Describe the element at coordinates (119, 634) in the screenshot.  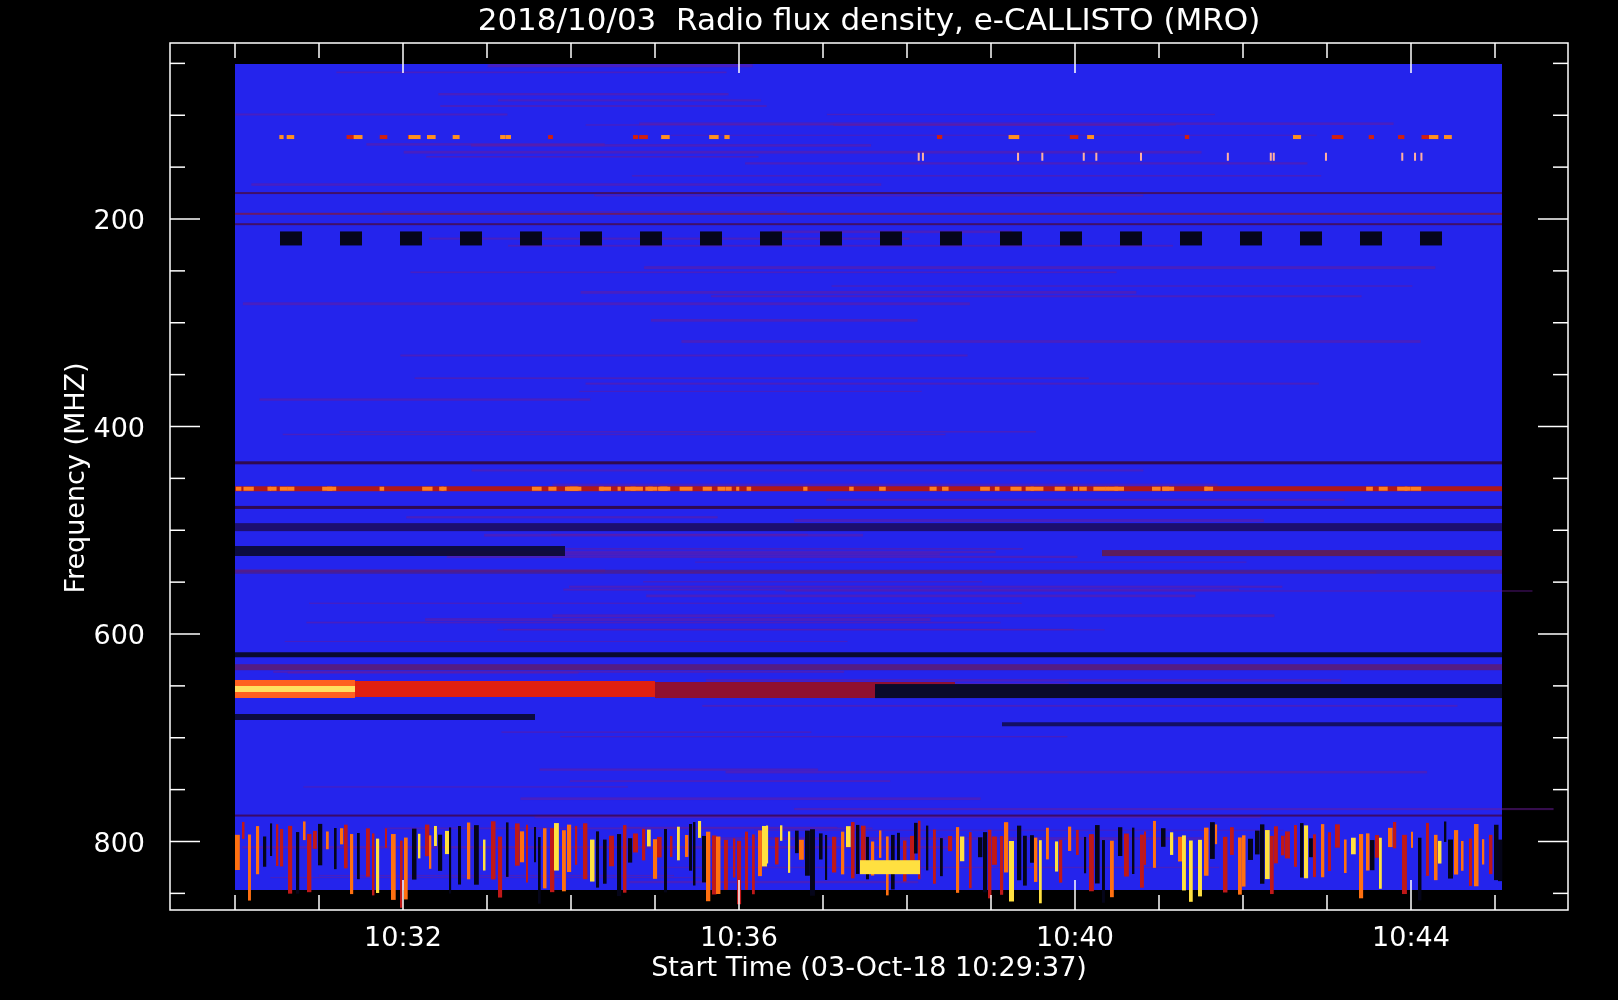
I see `tick-label: 600` at that location.